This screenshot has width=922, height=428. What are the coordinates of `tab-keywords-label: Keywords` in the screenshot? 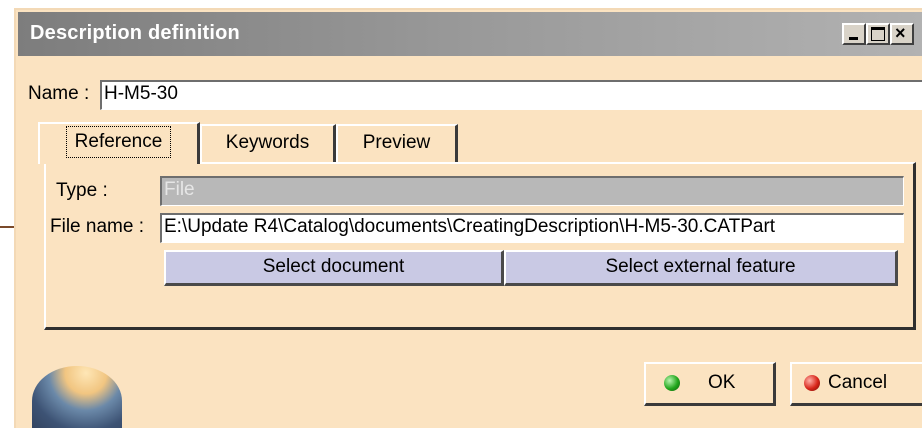 It's located at (267, 142).